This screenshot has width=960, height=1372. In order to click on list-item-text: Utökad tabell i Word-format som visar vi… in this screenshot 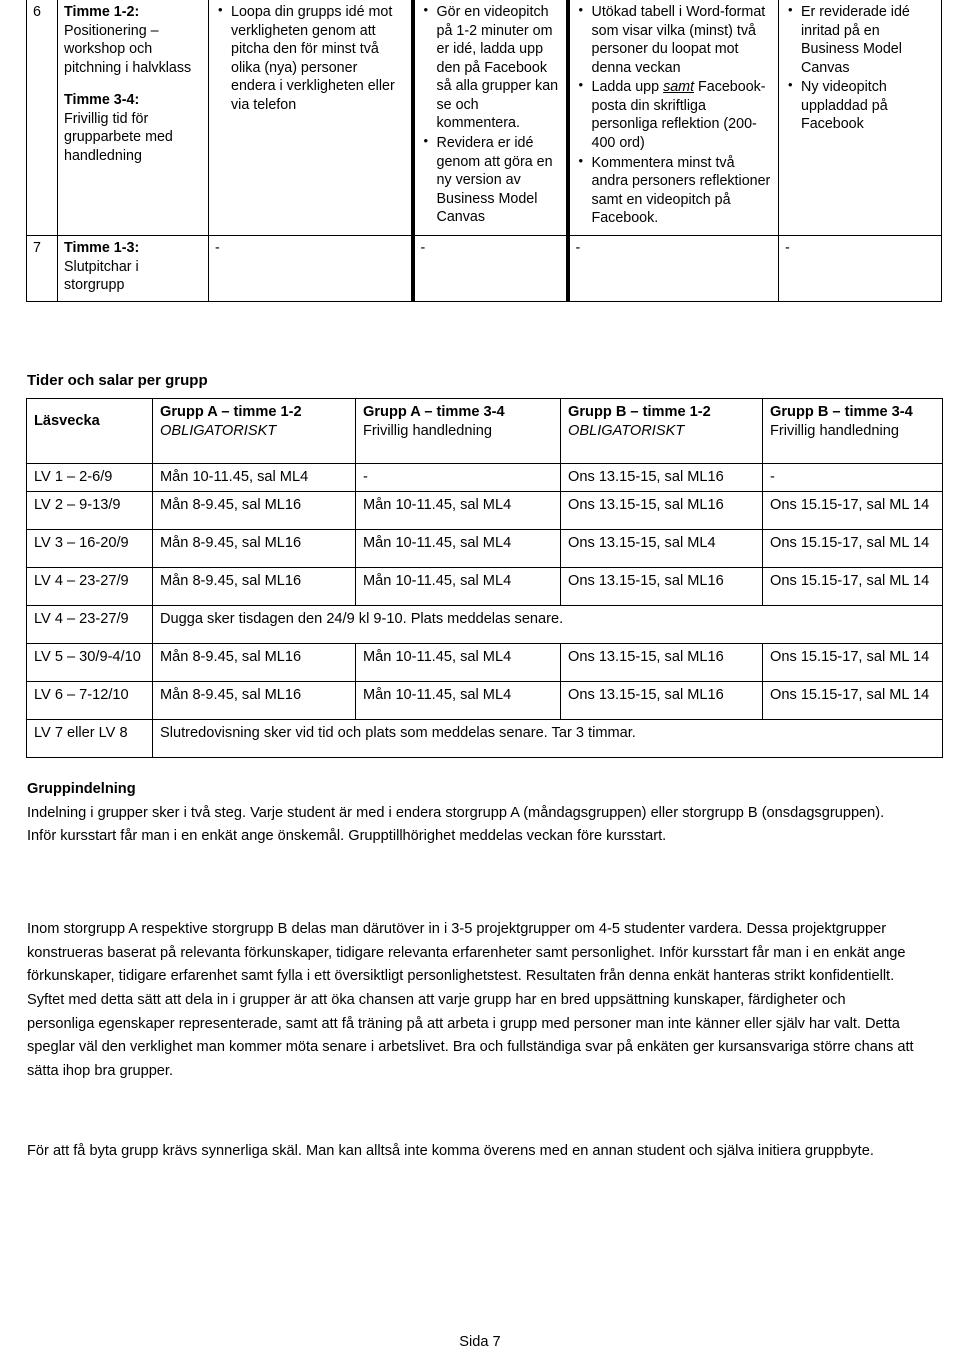, I will do `click(678, 40)`.